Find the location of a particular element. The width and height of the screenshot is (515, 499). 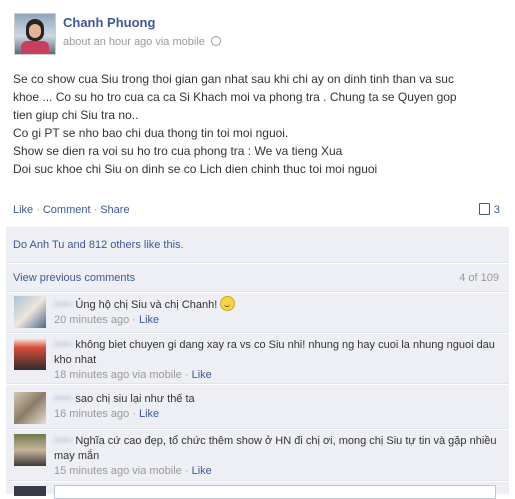

post-actions: Like · Comment · Share is located at coordinates (71, 210).